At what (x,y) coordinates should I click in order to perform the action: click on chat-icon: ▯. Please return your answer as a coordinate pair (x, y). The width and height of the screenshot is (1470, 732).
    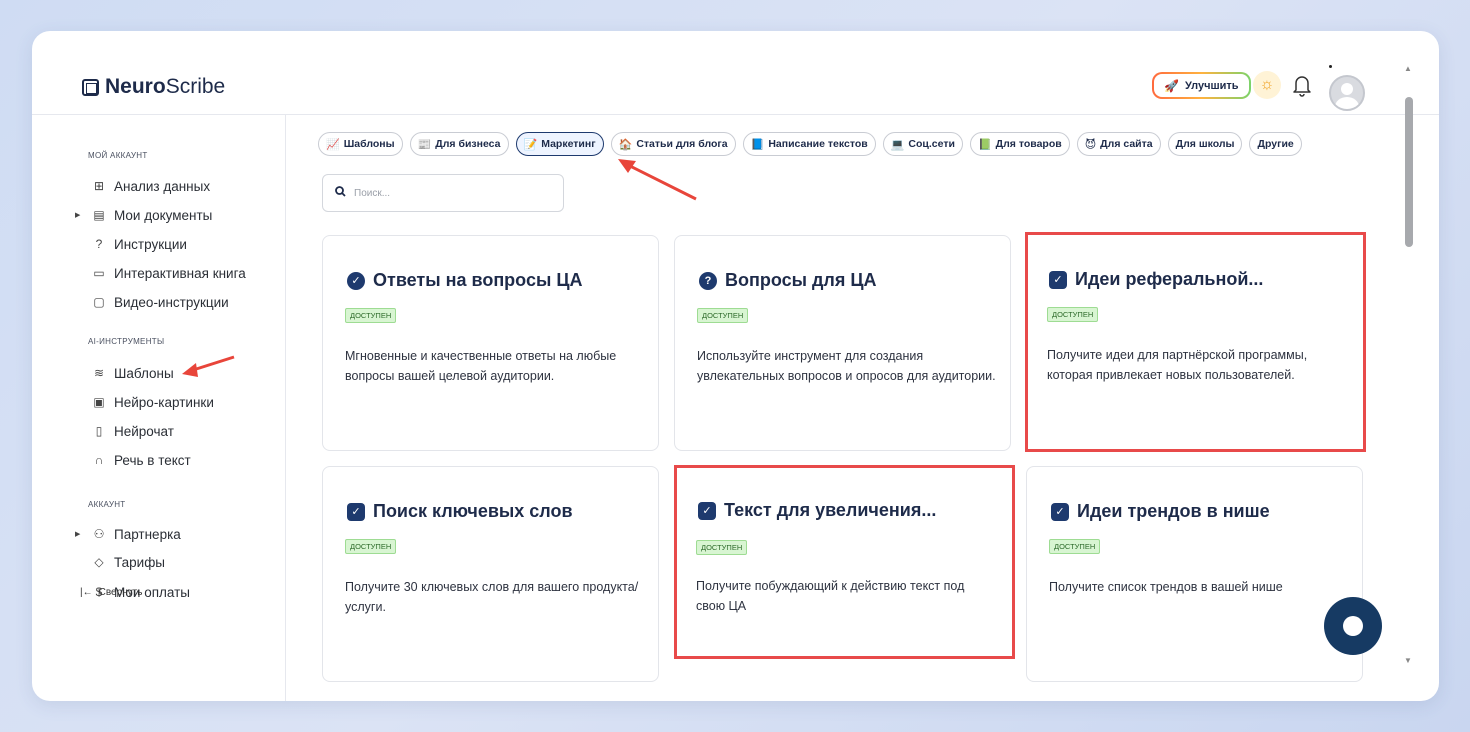
    Looking at the image, I should click on (99, 431).